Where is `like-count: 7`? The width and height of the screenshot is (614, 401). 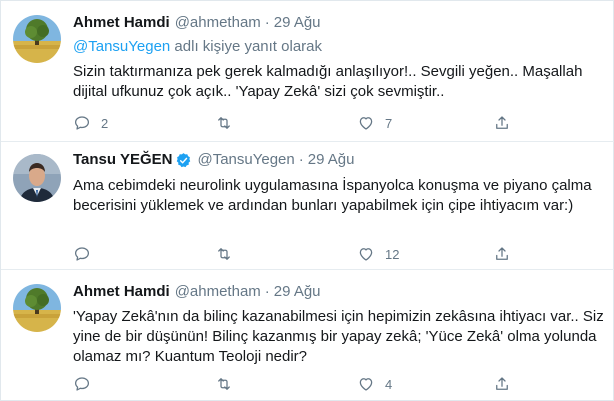 like-count: 7 is located at coordinates (389, 123).